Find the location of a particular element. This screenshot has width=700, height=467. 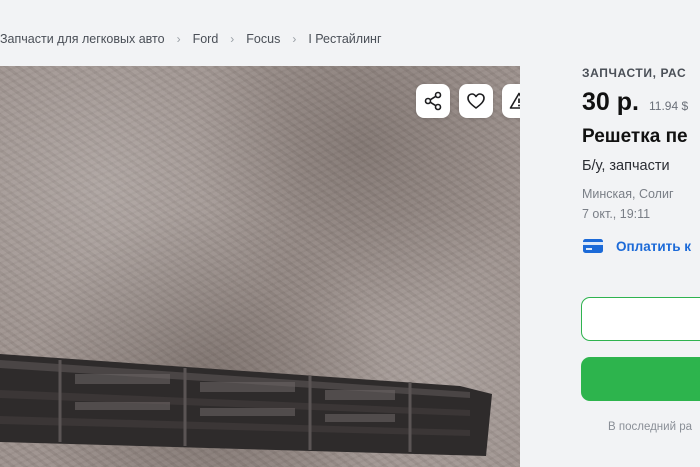

share-icon is located at coordinates (433, 101).